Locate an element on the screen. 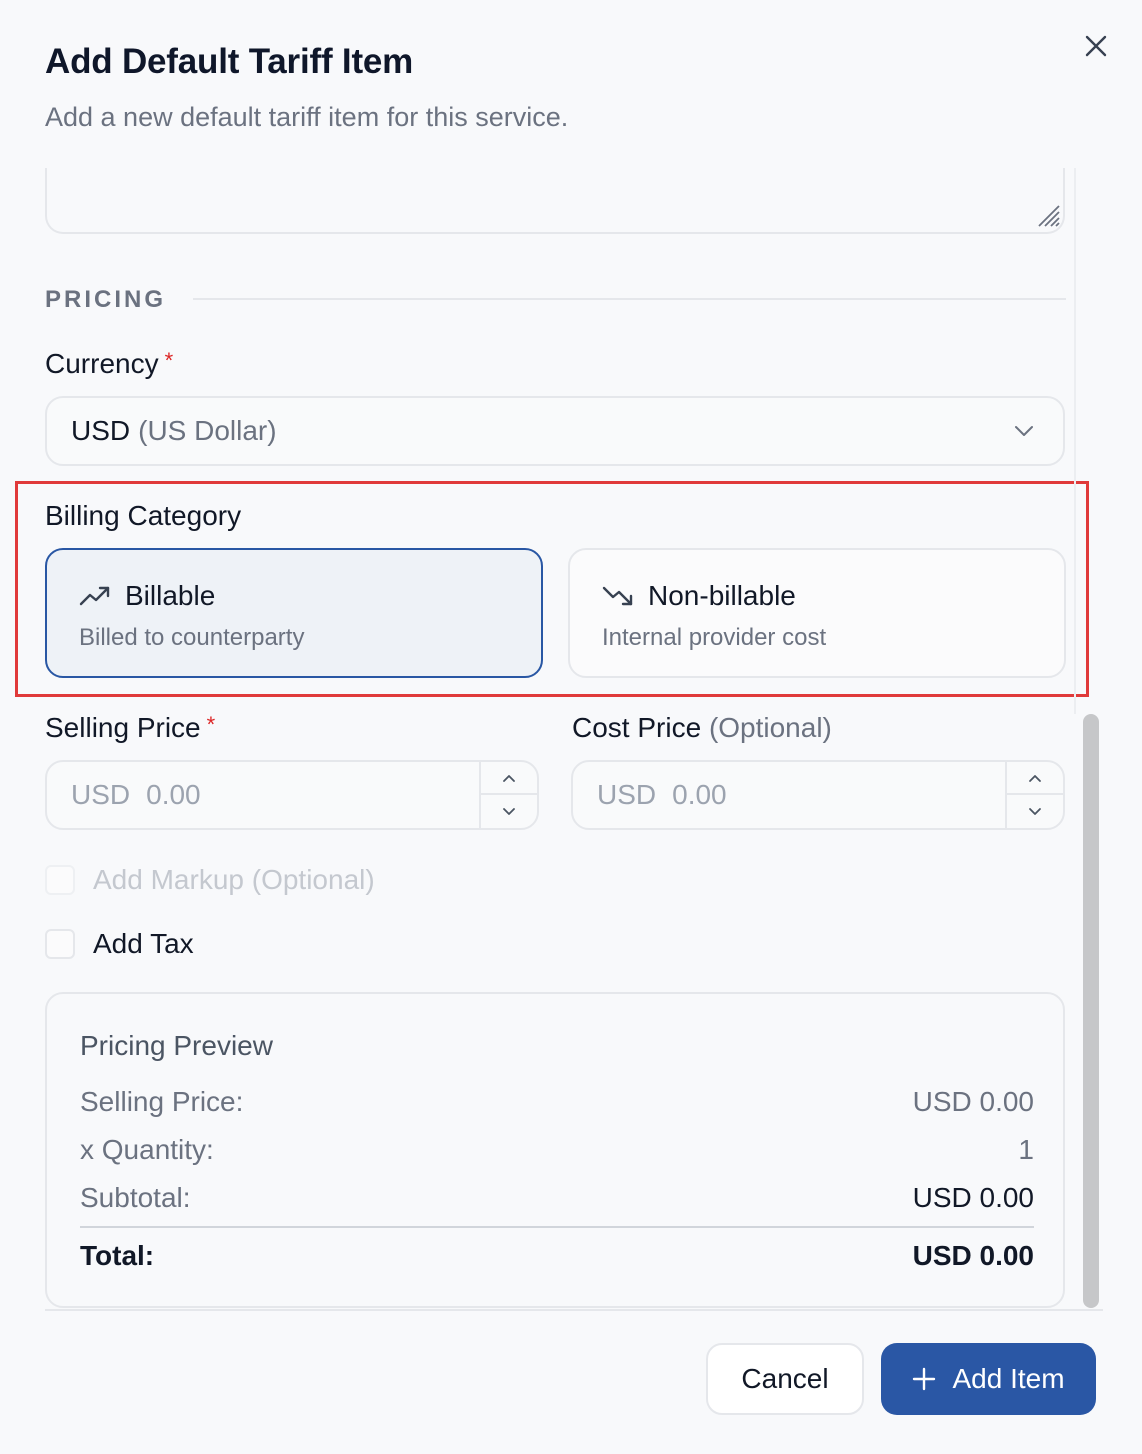  cost-price-placeholder: 0.00 is located at coordinates (699, 794).